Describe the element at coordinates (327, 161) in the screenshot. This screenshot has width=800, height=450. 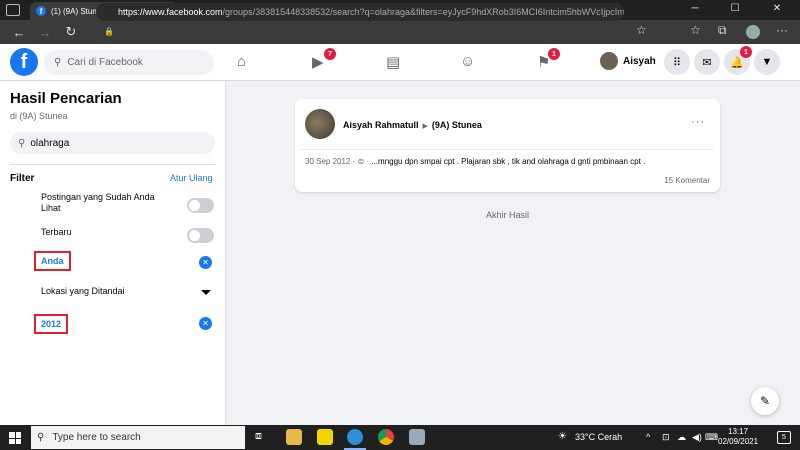
I see `post-date: 30 Sep 2012` at that location.